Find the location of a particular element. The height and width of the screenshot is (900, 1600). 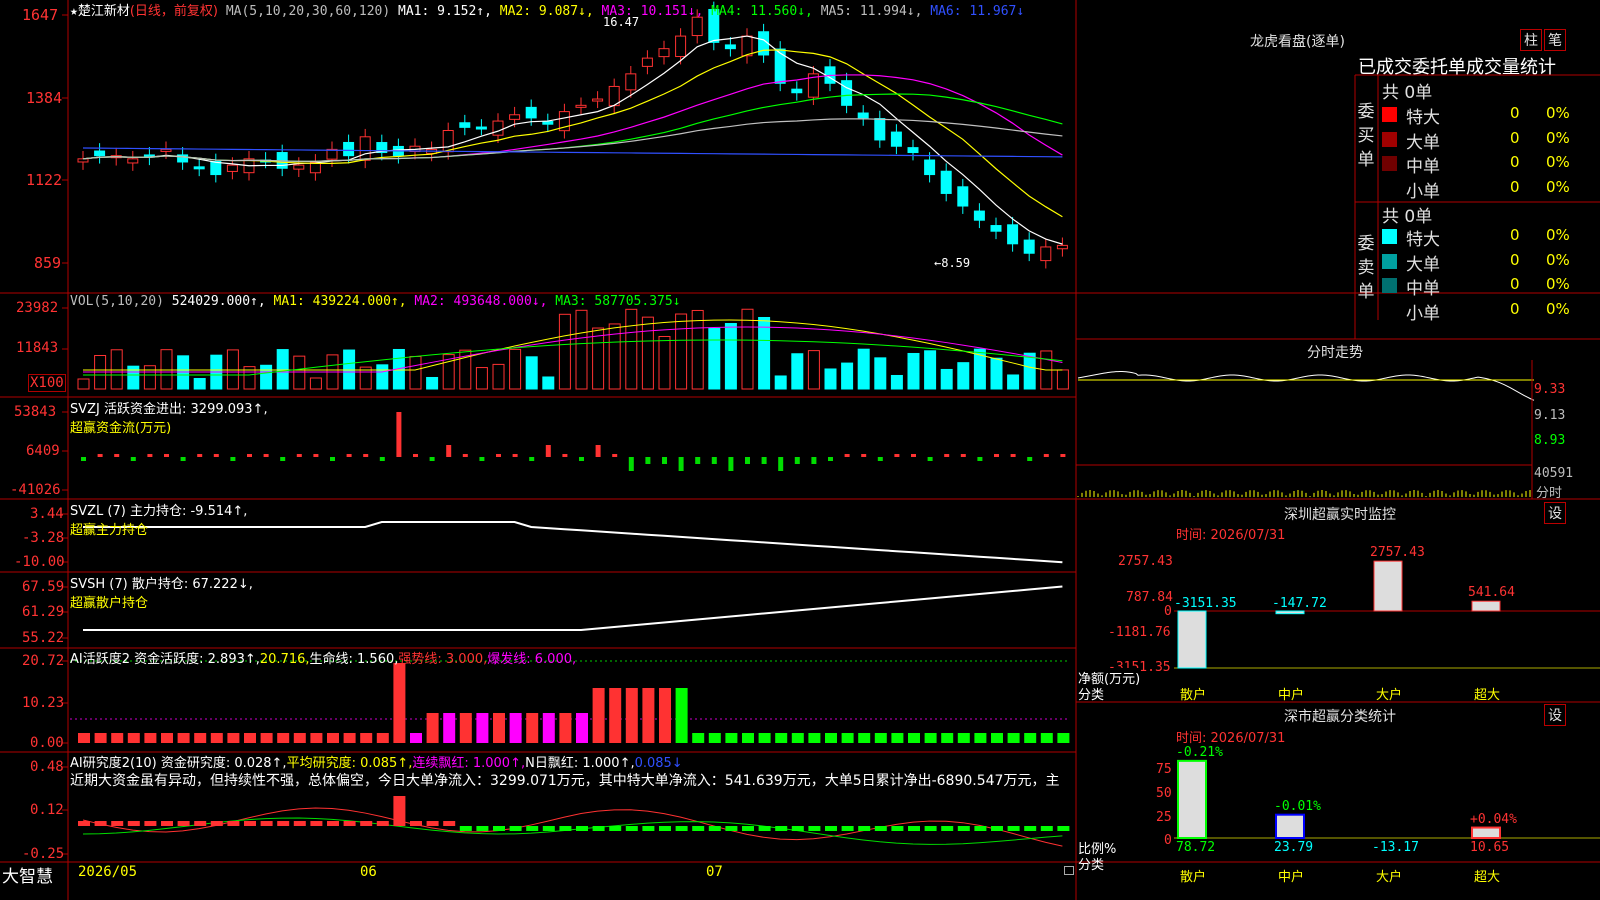

ai-research-lianxu: 连续飘红: 1.000↑, is located at coordinates (469, 763).